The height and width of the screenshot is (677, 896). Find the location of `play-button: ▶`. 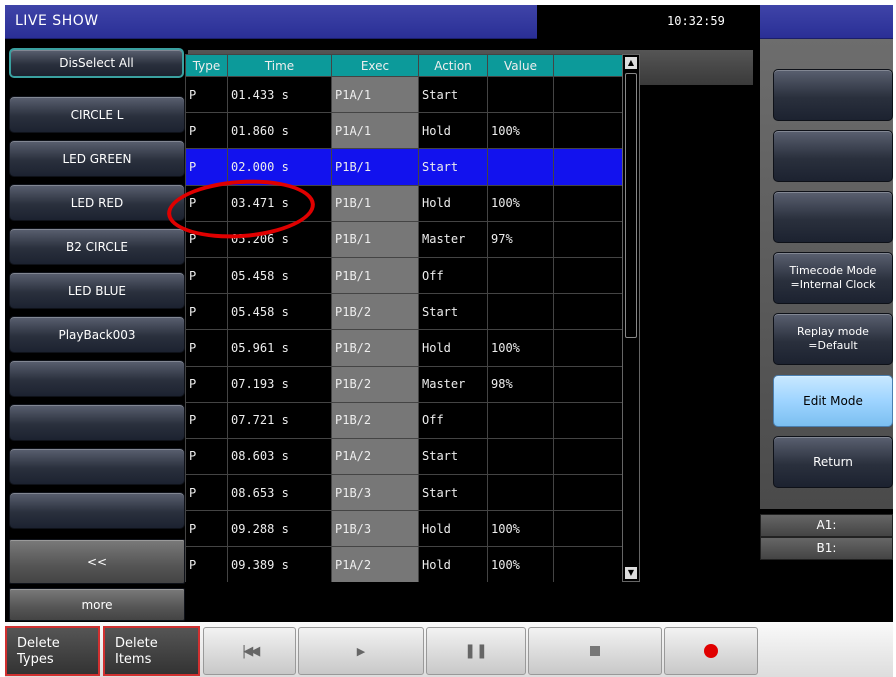

play-button: ▶ is located at coordinates (361, 651).